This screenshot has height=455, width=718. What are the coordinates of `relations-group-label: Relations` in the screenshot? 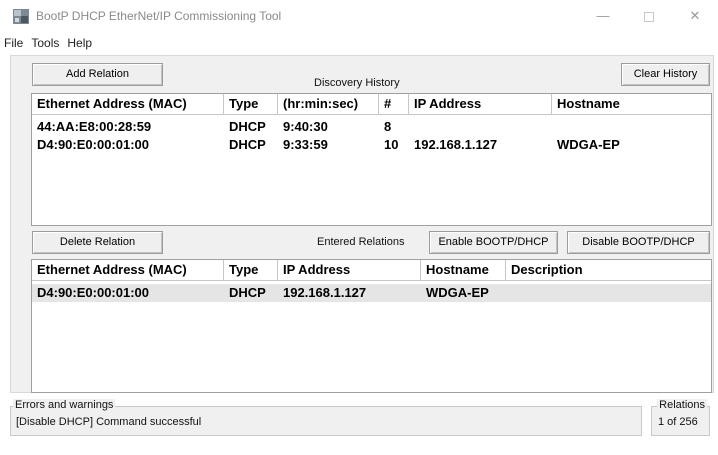 It's located at (682, 405).